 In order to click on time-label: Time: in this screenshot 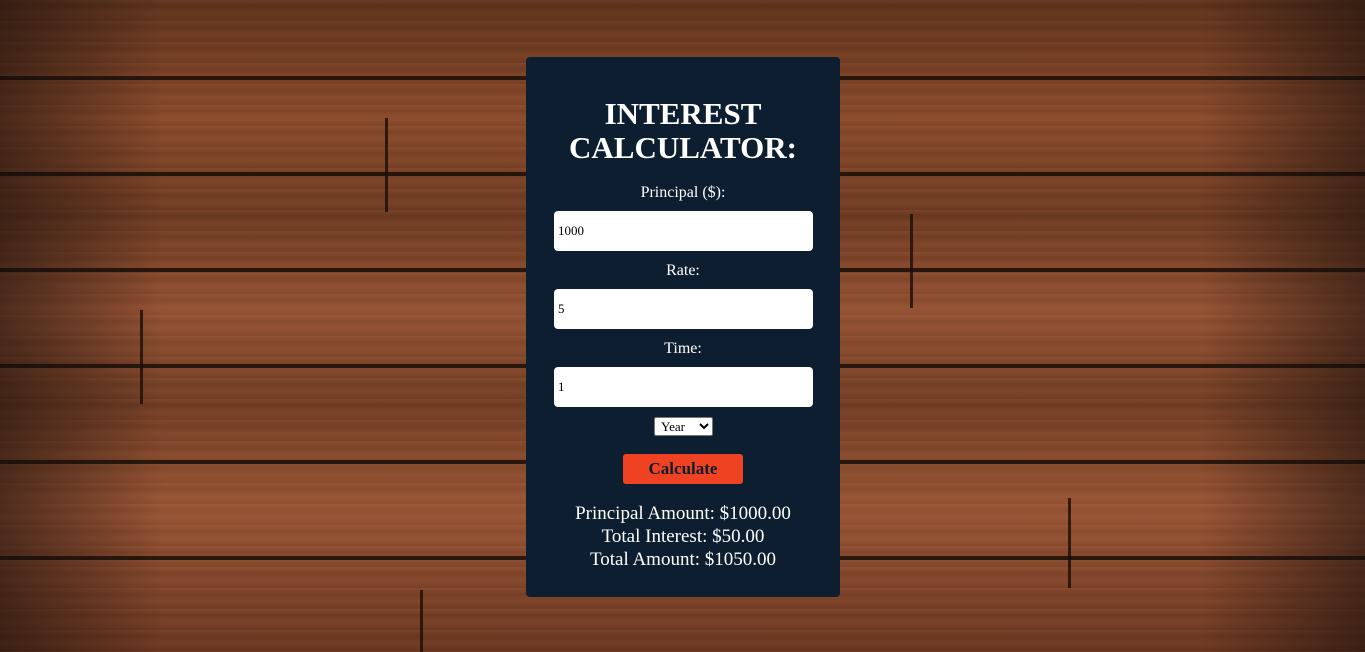, I will do `click(683, 348)`.